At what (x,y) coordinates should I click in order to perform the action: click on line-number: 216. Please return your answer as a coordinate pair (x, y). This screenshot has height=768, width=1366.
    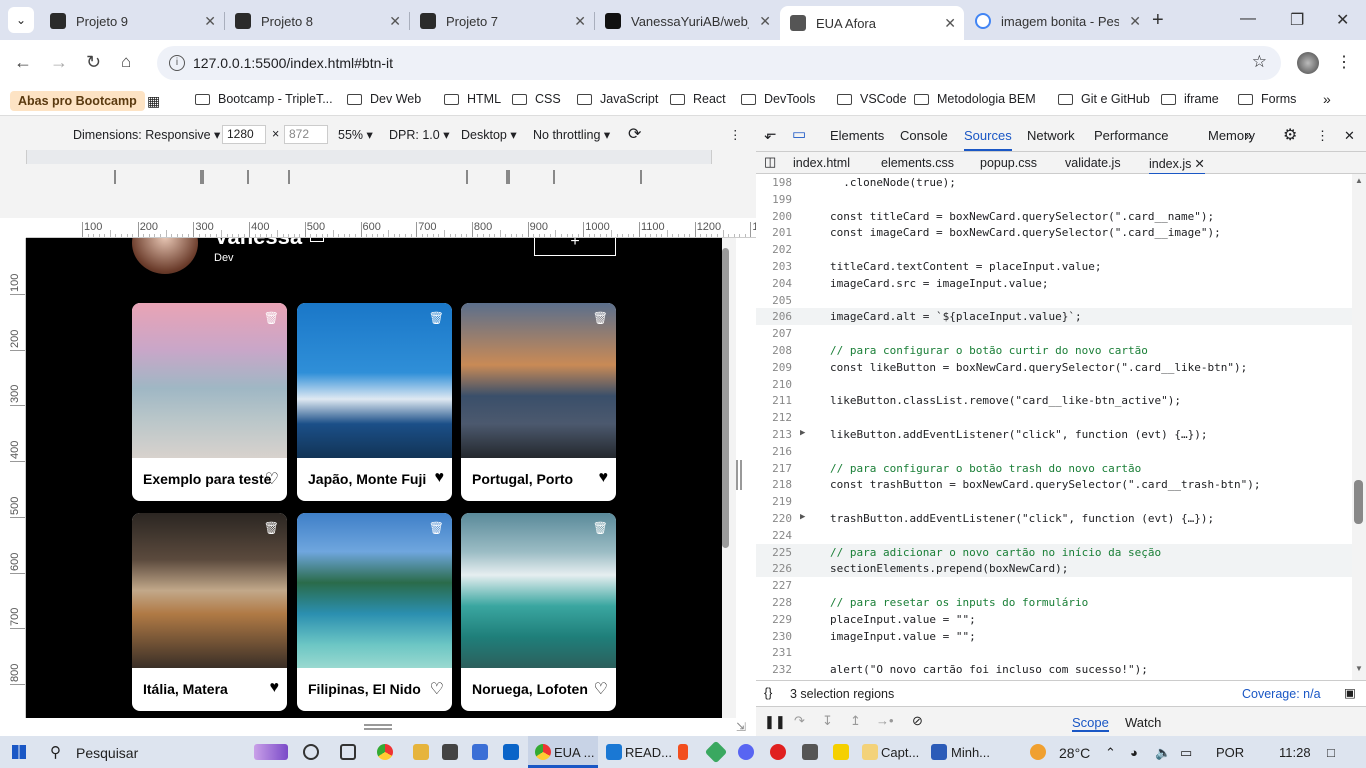
    Looking at the image, I should click on (774, 451).